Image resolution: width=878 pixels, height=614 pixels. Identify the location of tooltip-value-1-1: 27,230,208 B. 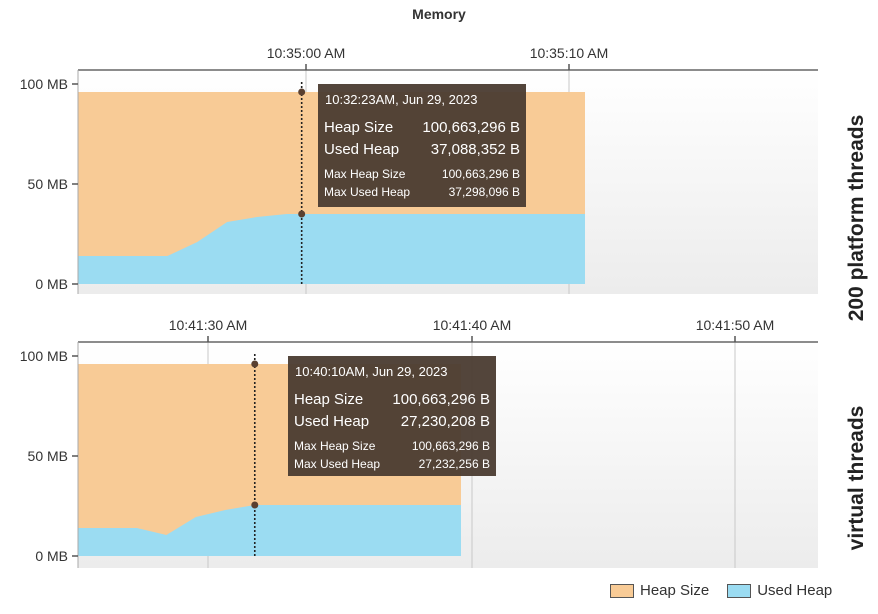
(445, 421).